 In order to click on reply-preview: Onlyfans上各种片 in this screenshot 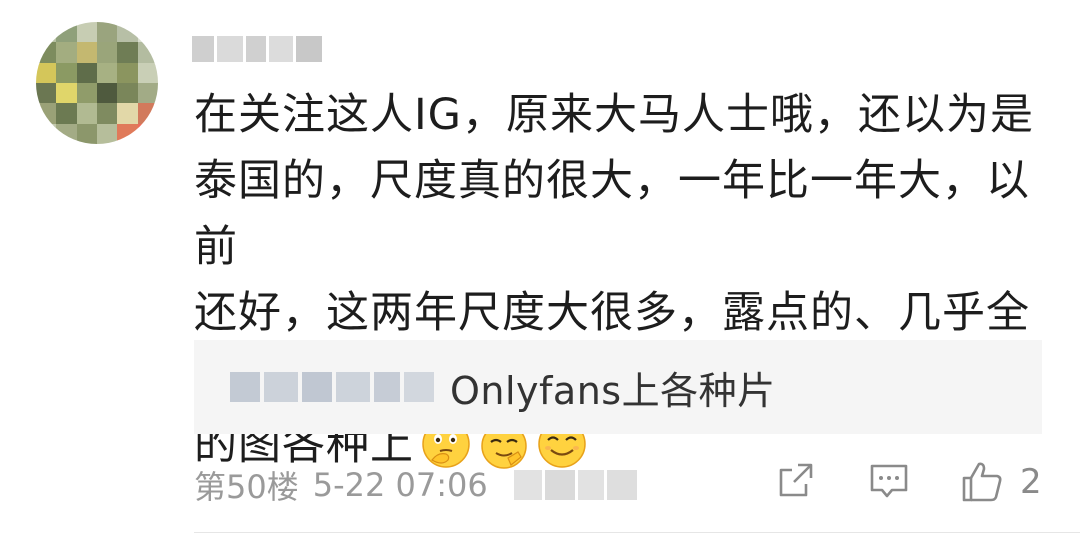, I will do `click(618, 387)`.